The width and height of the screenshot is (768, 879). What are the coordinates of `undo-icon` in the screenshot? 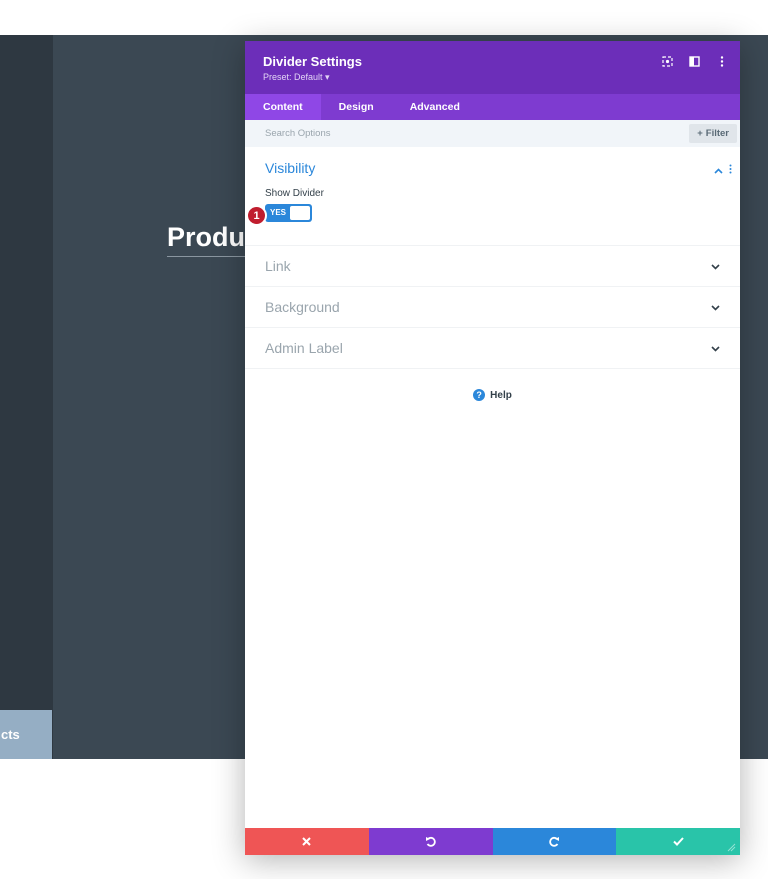 It's located at (431, 841).